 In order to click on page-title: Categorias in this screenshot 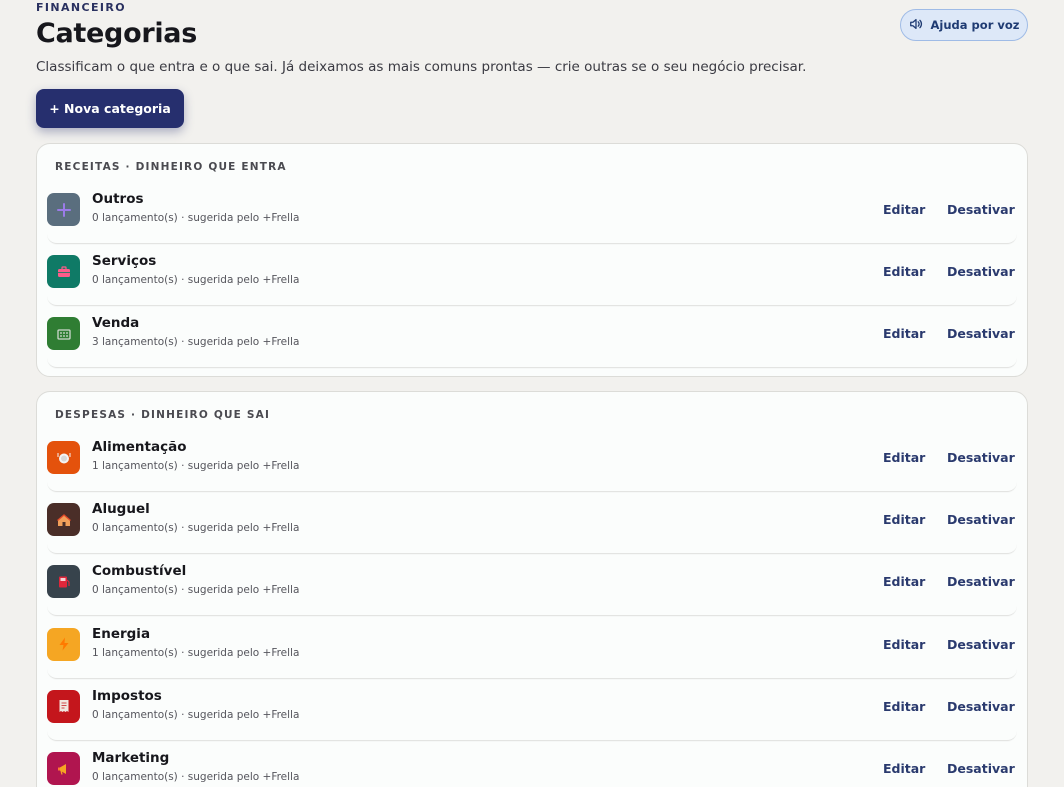, I will do `click(116, 33)`.